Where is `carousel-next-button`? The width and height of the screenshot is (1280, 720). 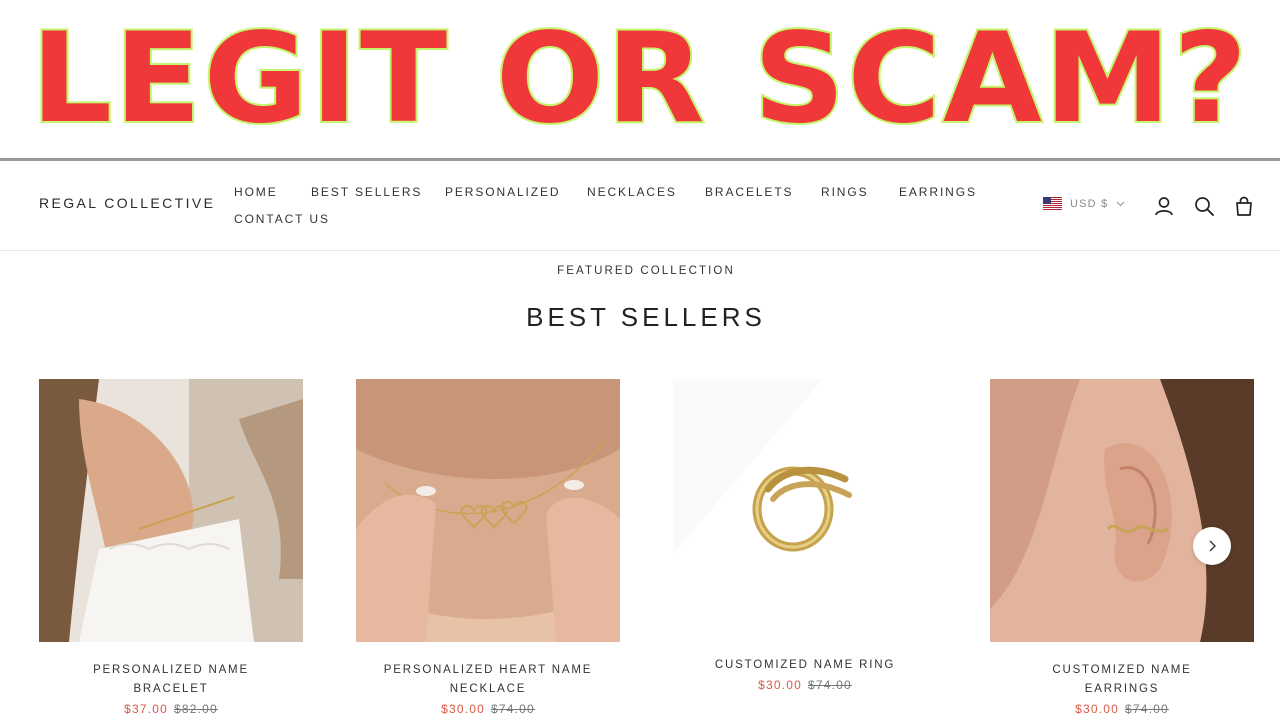 carousel-next-button is located at coordinates (1212, 546).